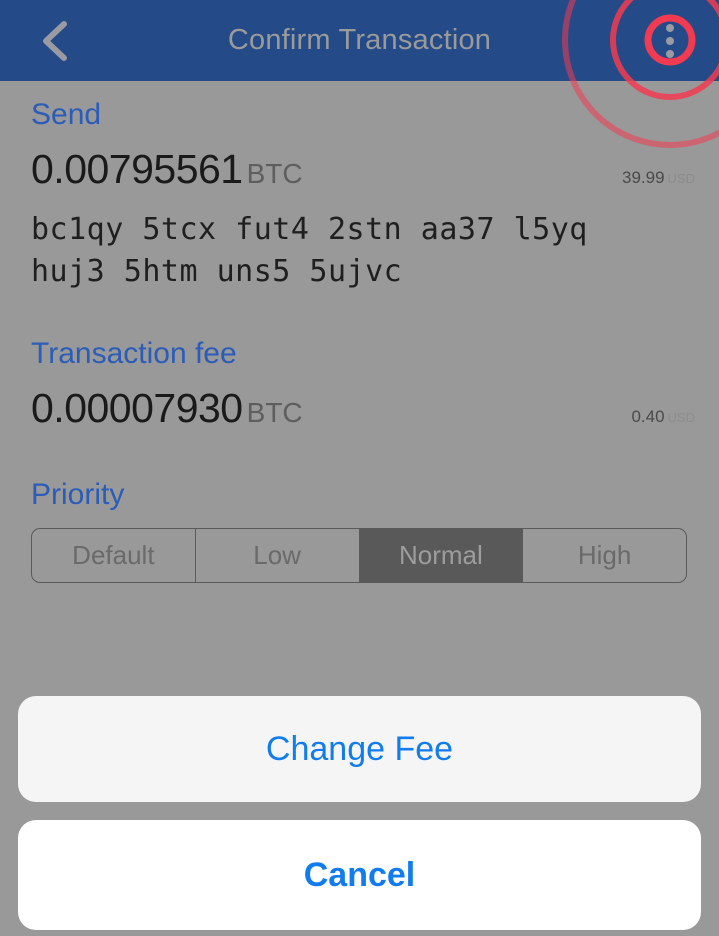 This screenshot has height=936, width=719. Describe the element at coordinates (114, 555) in the screenshot. I see `priority-option-default: Default` at that location.